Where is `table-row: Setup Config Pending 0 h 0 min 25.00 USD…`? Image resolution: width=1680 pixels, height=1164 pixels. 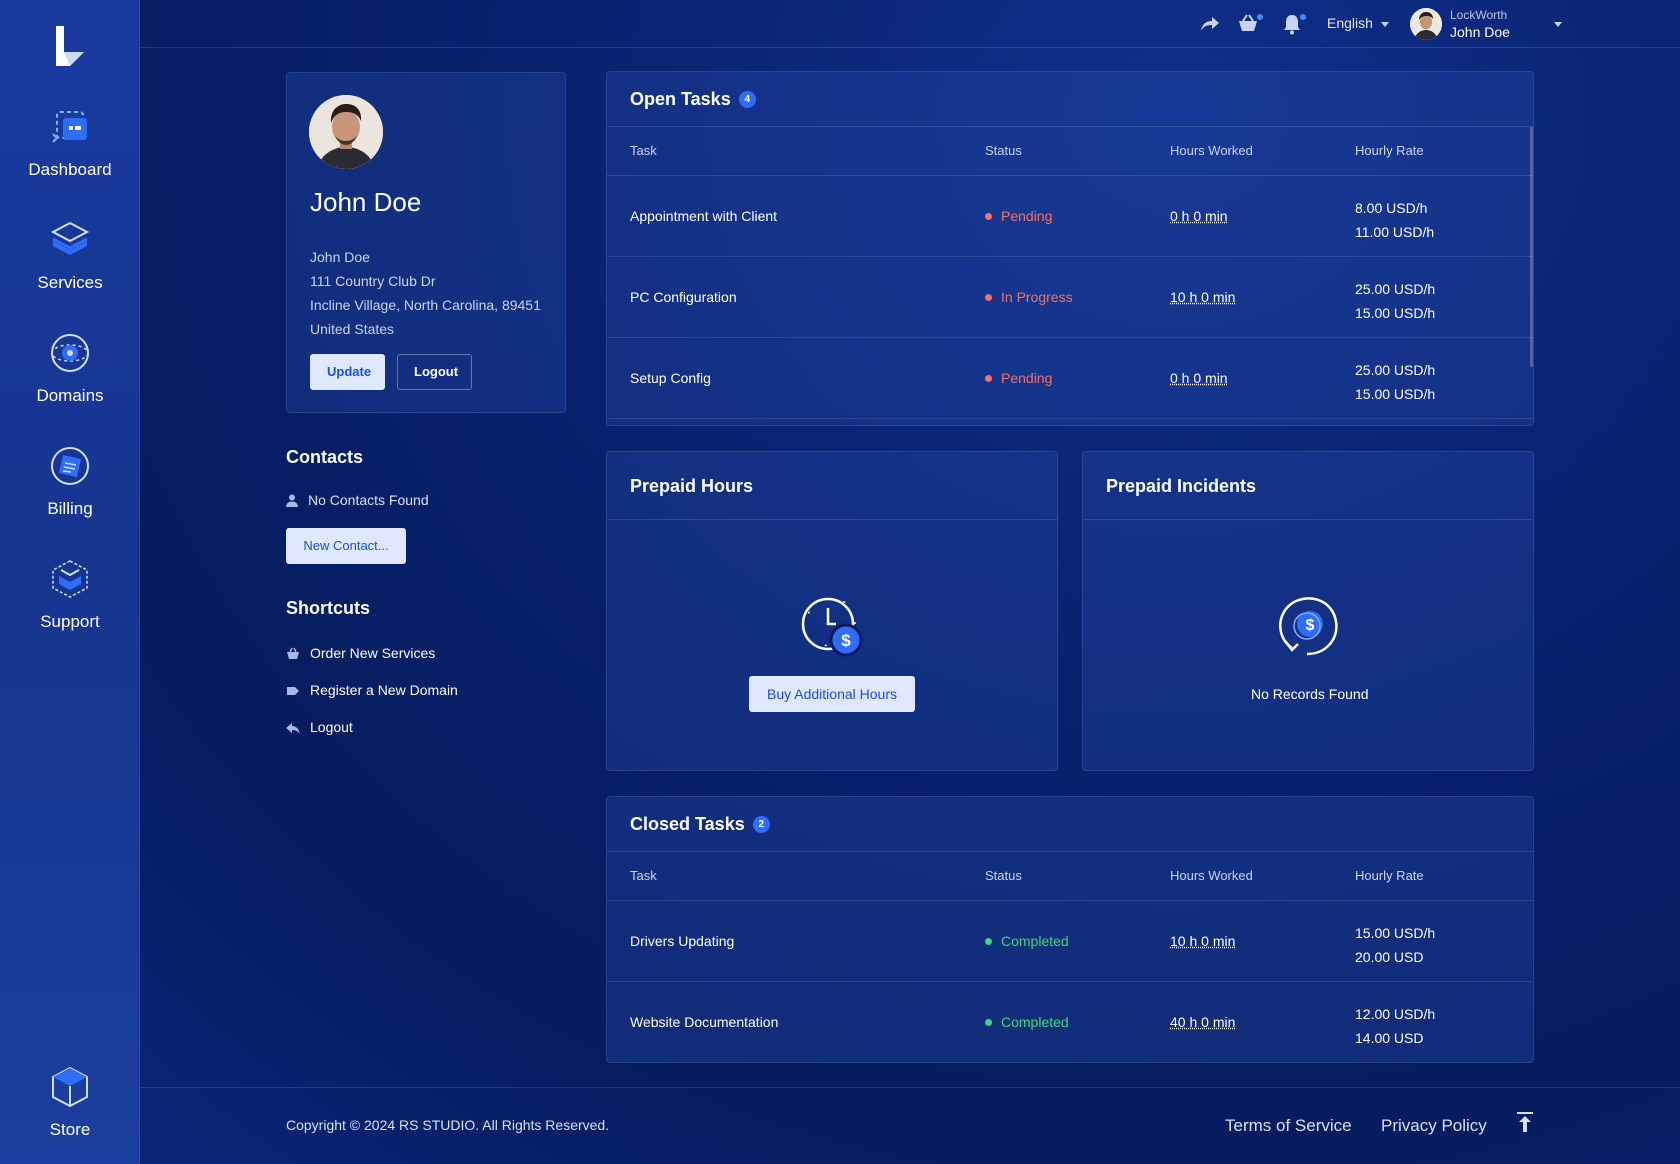 table-row: Setup Config Pending 0 h 0 min 25.00 USD… is located at coordinates (1070, 378).